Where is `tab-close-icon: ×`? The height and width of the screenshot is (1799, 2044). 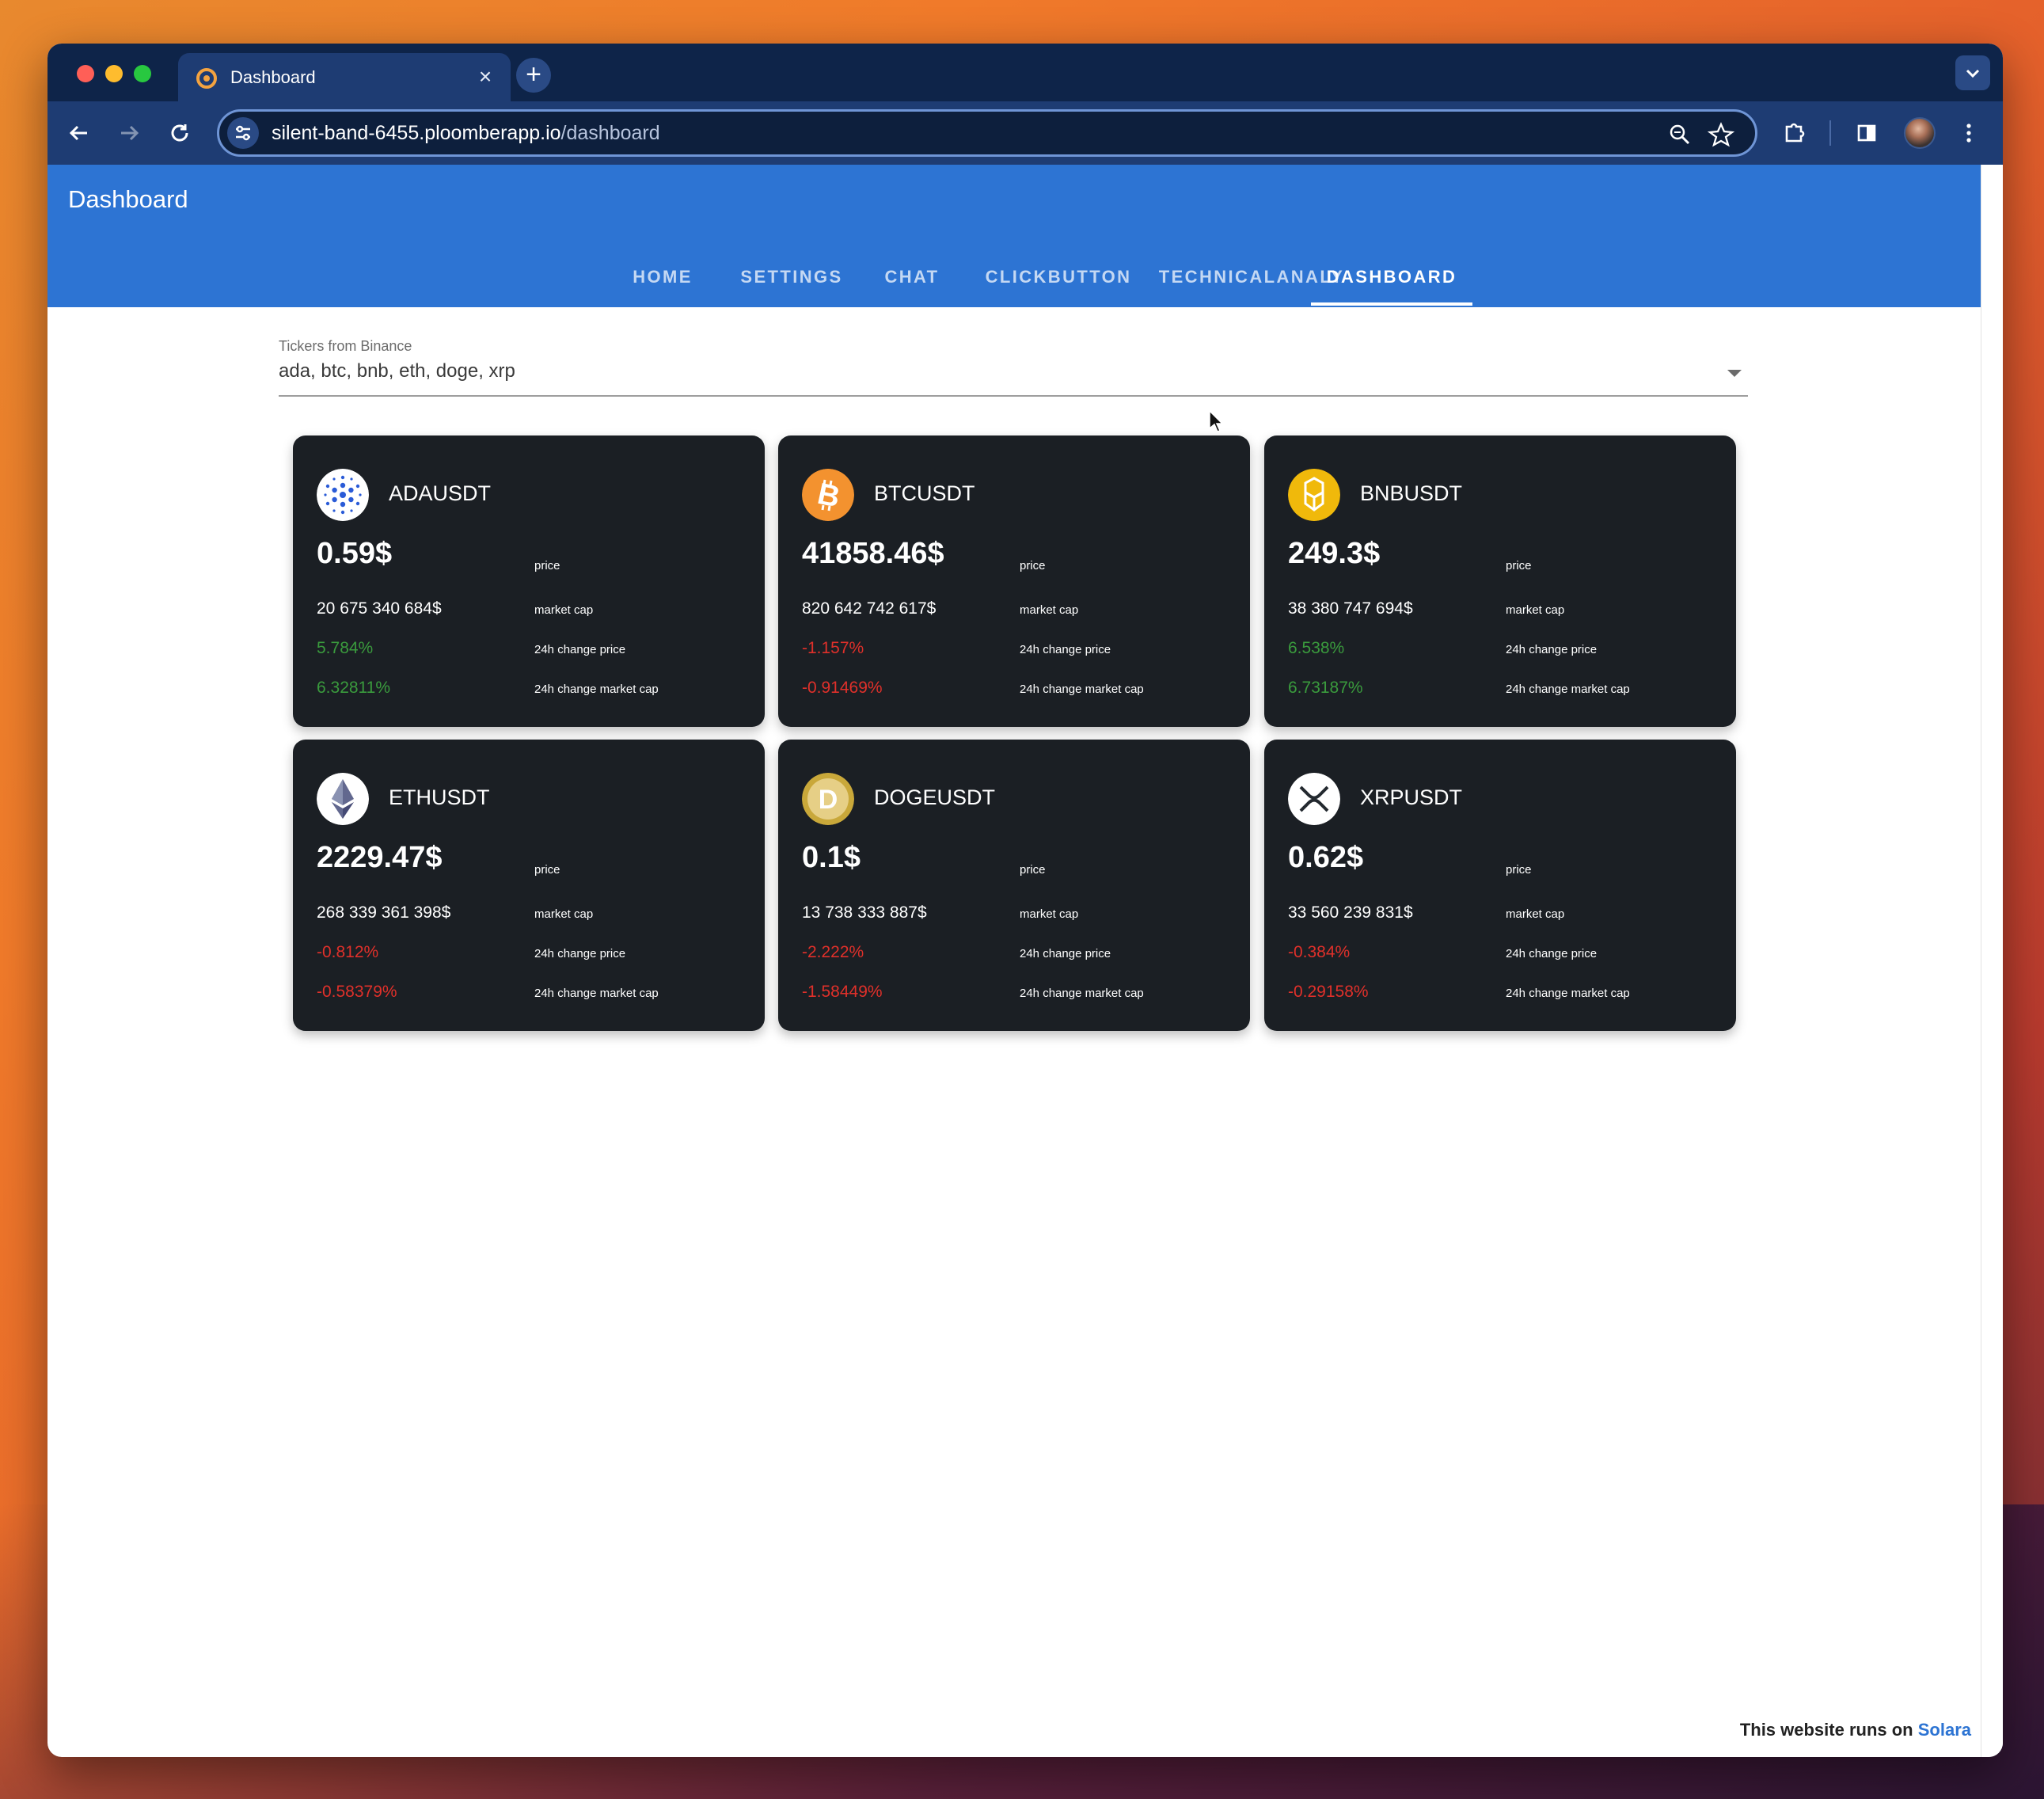 tab-close-icon: × is located at coordinates (485, 76).